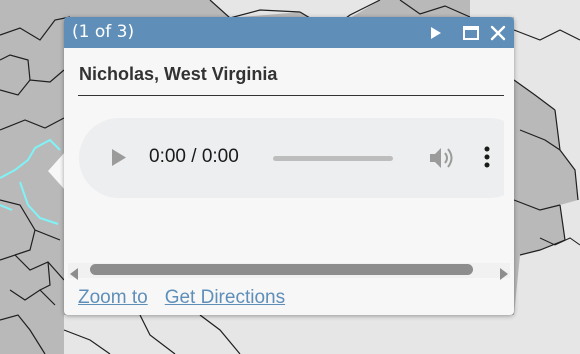 The image size is (580, 354). I want to click on popup-header-title: Nicholas, West Virginia, so click(178, 74).